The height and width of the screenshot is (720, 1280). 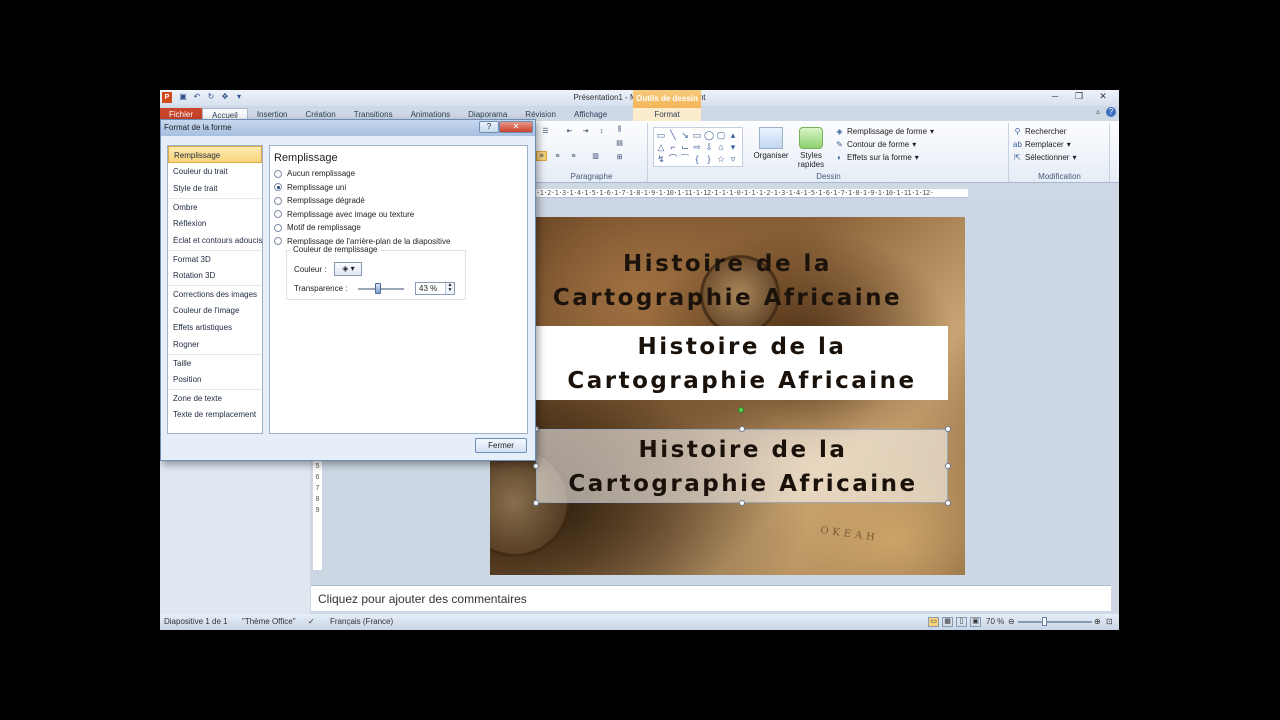 I want to click on fit-to-window-icon: ⊡, so click(x=1109, y=622).